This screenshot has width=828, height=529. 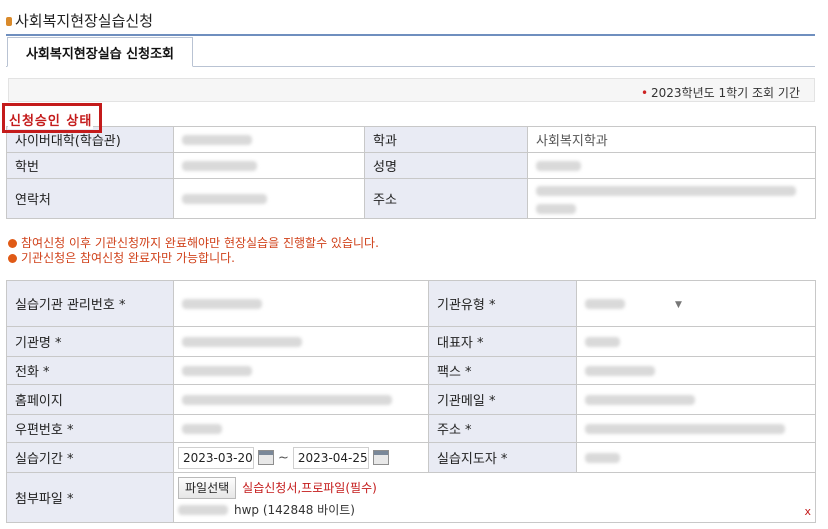 I want to click on period-field-group: 2023-03-20 ~2023-04-25, so click(x=301, y=457).